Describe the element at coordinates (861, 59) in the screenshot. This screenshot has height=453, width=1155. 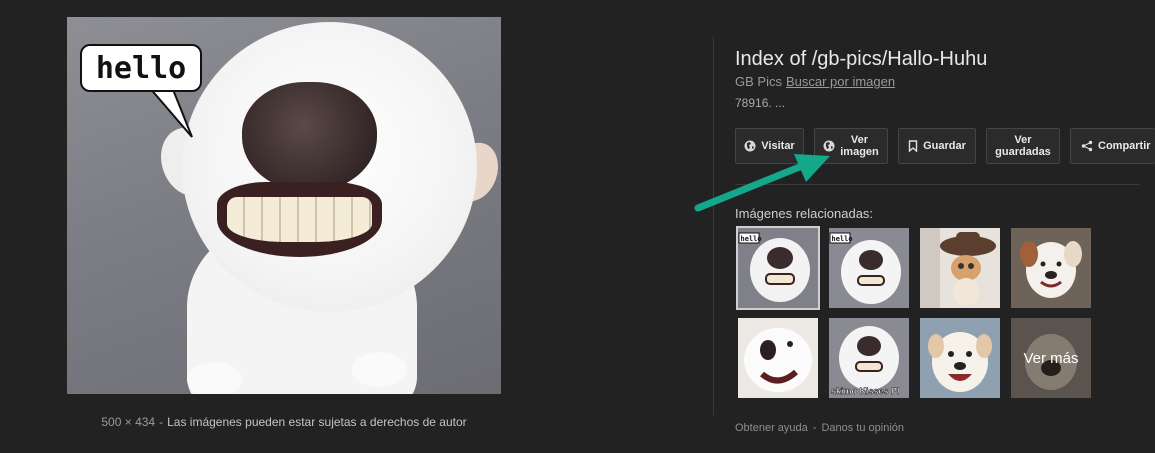
I see `image-title: Index of /gb-pics/Hallo-Huhu` at that location.